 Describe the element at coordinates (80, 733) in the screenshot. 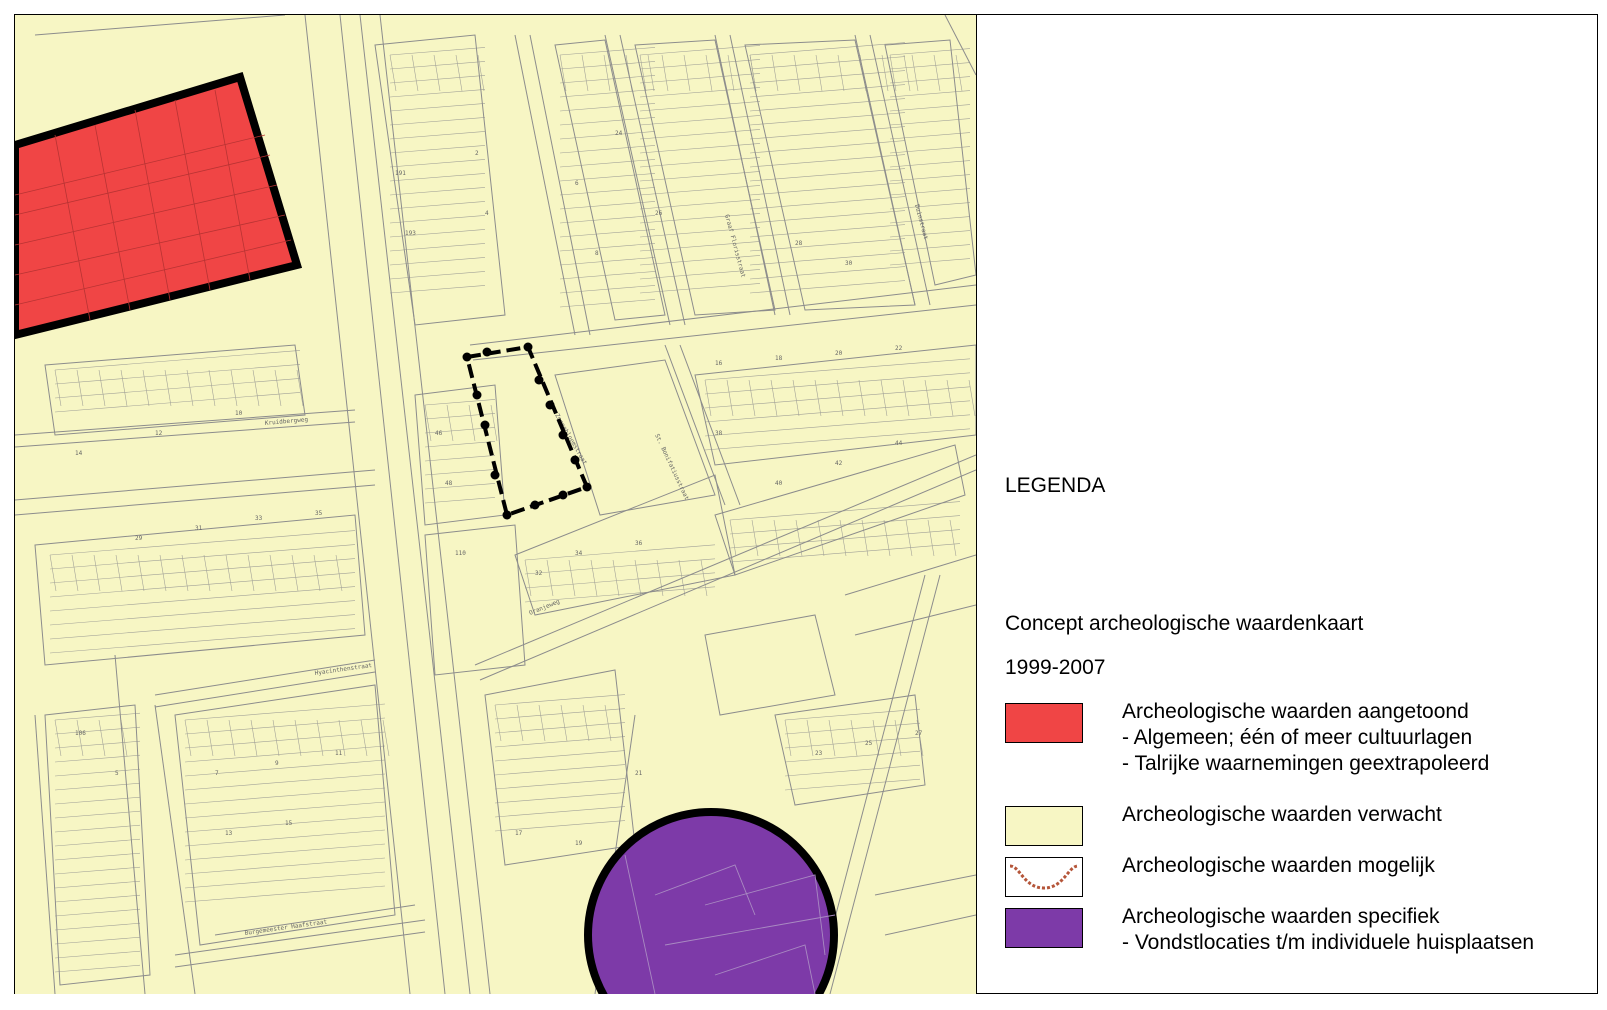

I see `parcel-number: 106` at that location.